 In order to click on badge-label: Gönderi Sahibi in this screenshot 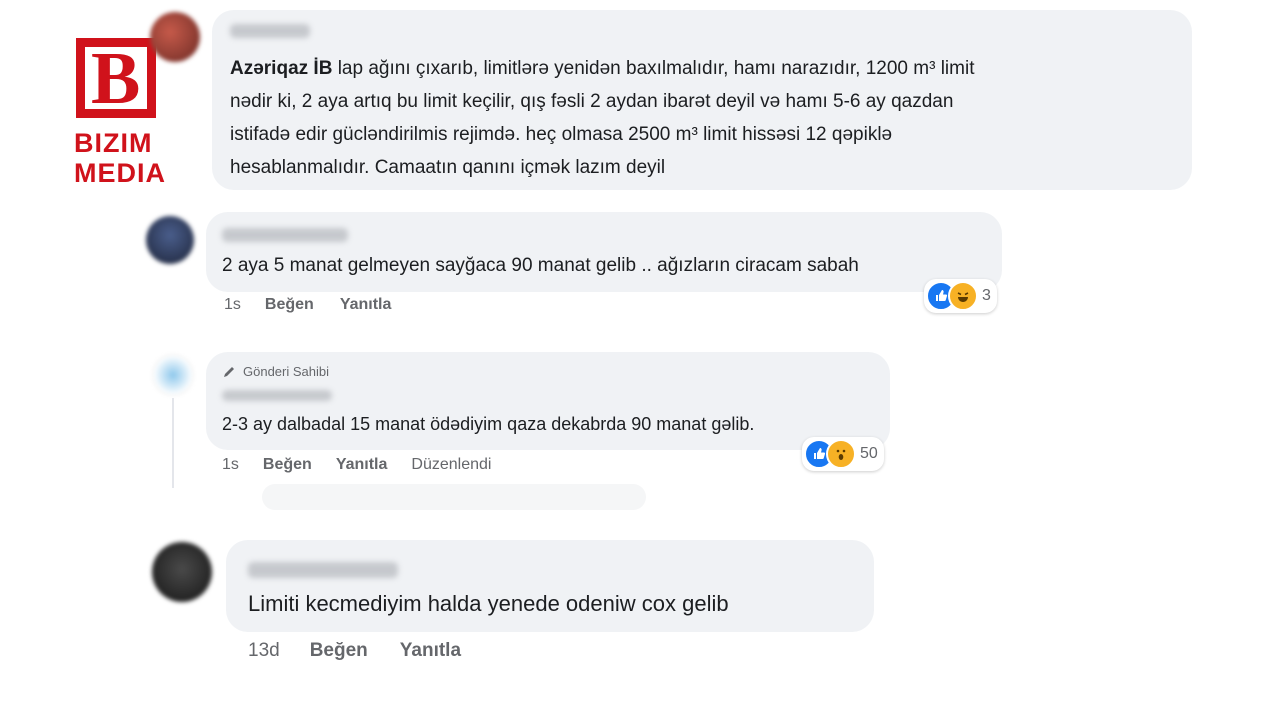, I will do `click(286, 371)`.